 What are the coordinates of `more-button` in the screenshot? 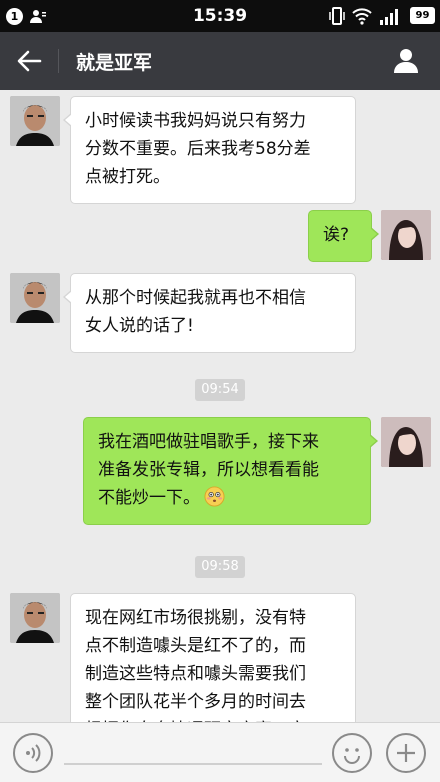 It's located at (406, 753).